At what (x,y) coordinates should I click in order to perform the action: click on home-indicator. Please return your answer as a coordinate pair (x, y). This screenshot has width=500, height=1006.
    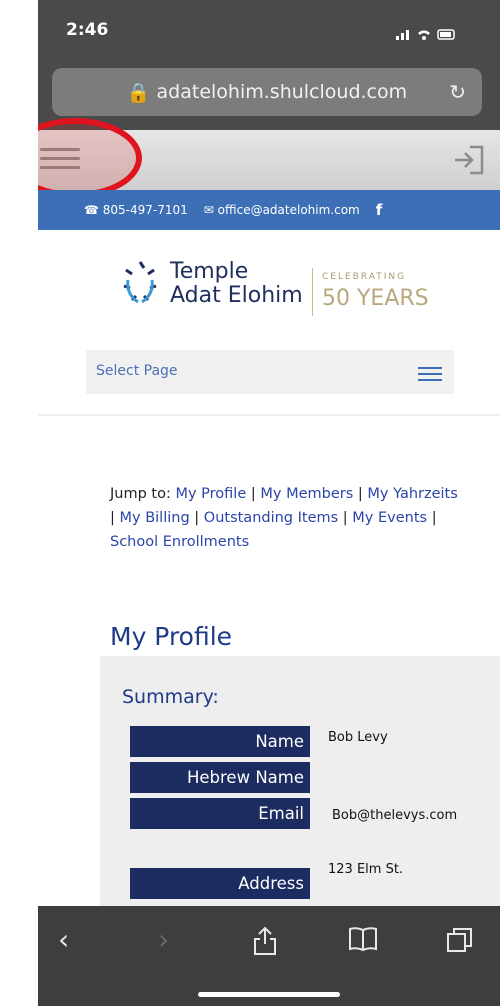
    Looking at the image, I should click on (269, 994).